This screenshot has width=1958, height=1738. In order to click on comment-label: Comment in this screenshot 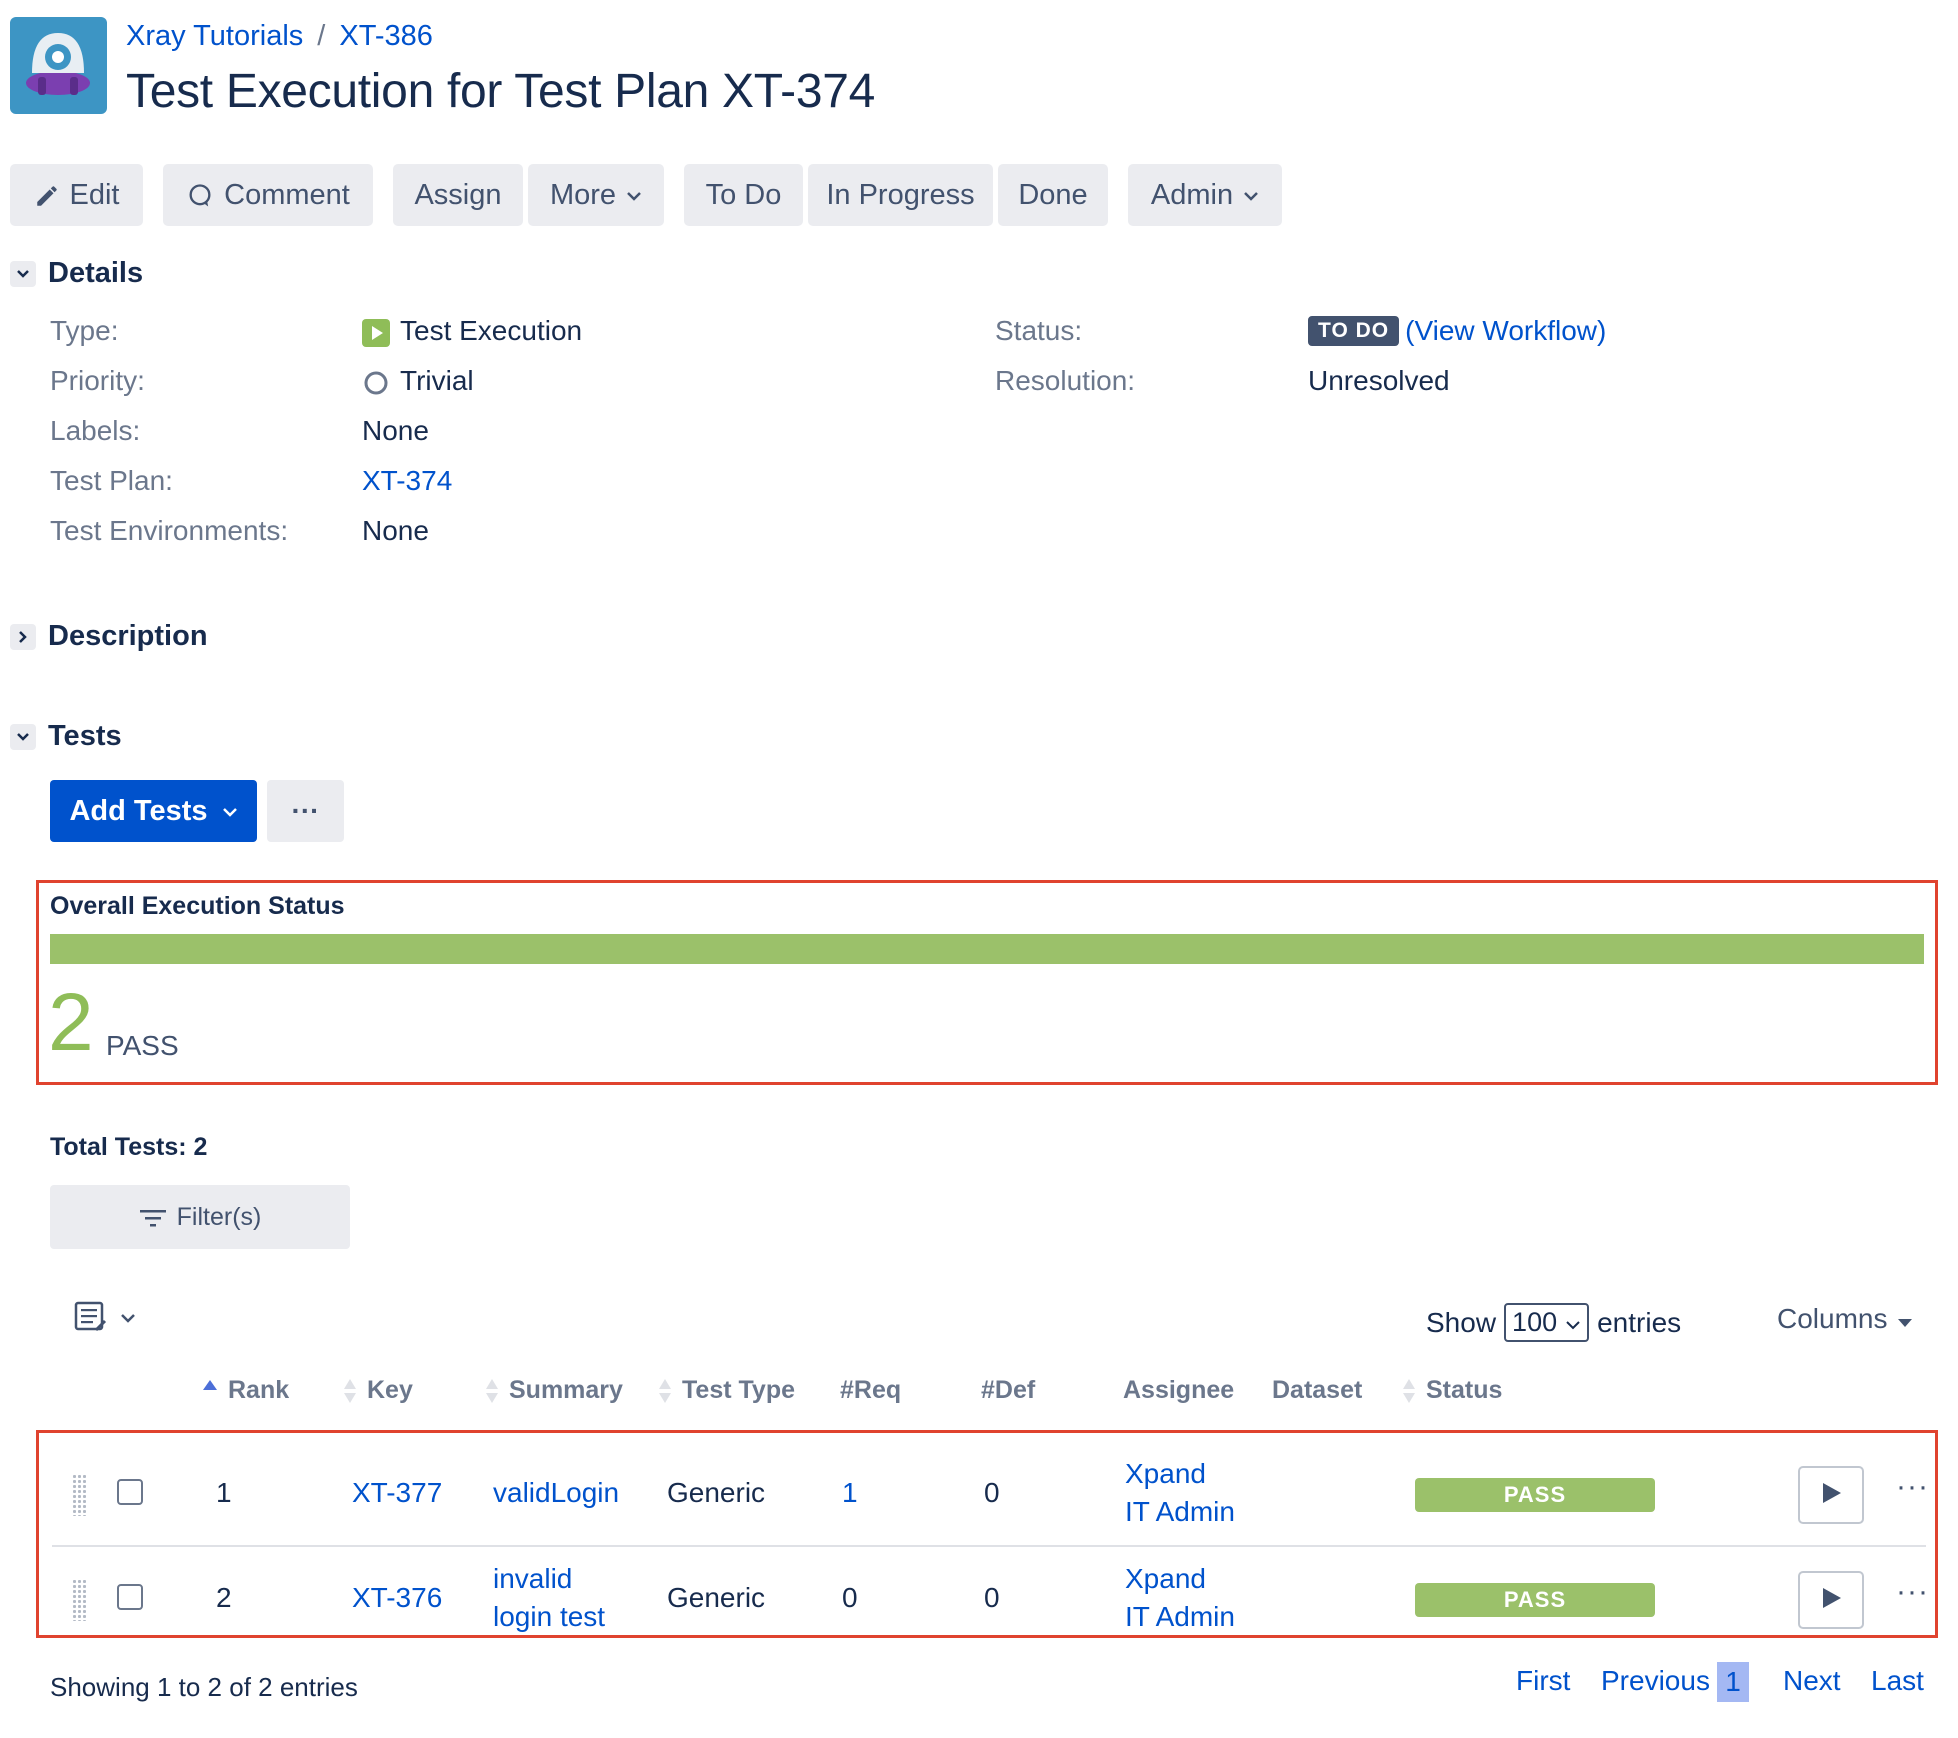, I will do `click(287, 194)`.